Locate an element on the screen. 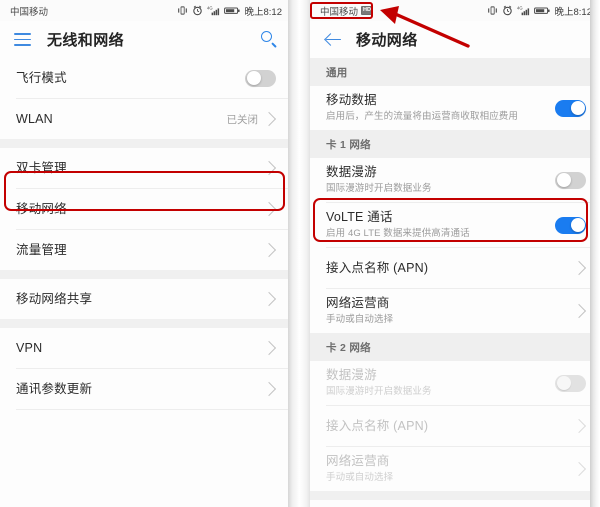 This screenshot has width=600, height=507. row-vpn: VPN is located at coordinates (145, 348).